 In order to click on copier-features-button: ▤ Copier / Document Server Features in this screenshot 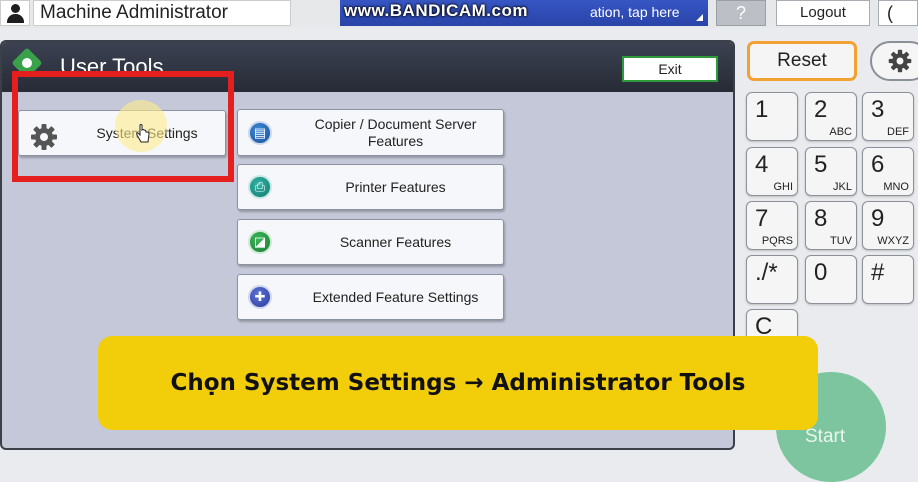, I will do `click(370, 132)`.